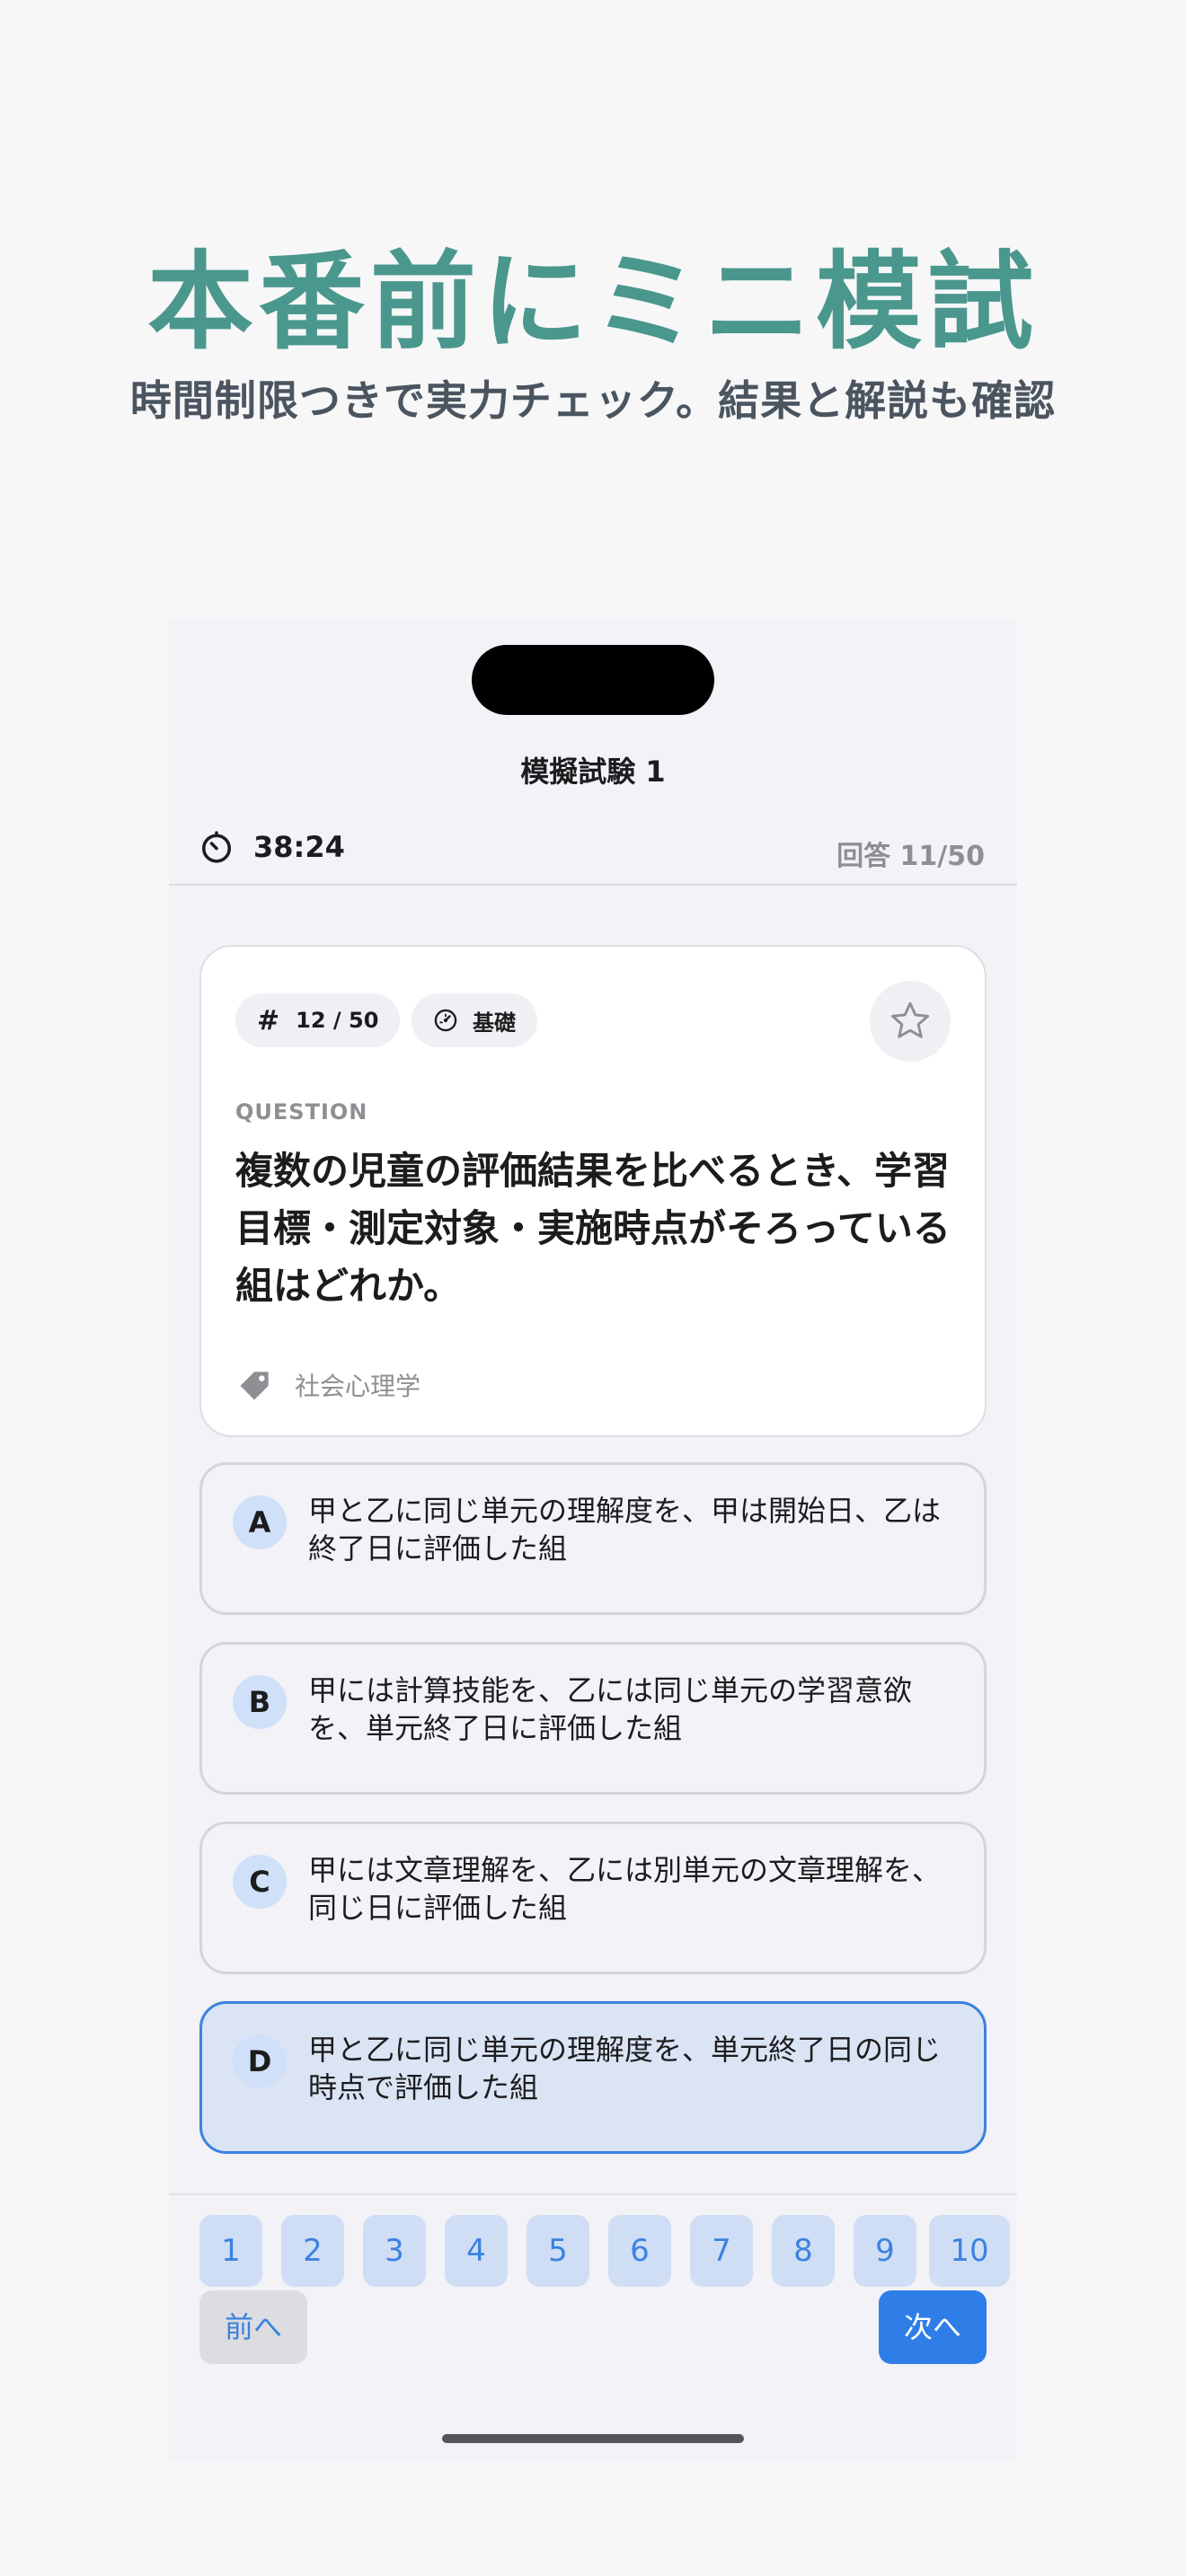 The height and width of the screenshot is (2576, 1186). I want to click on timer: 38:24, so click(272, 847).